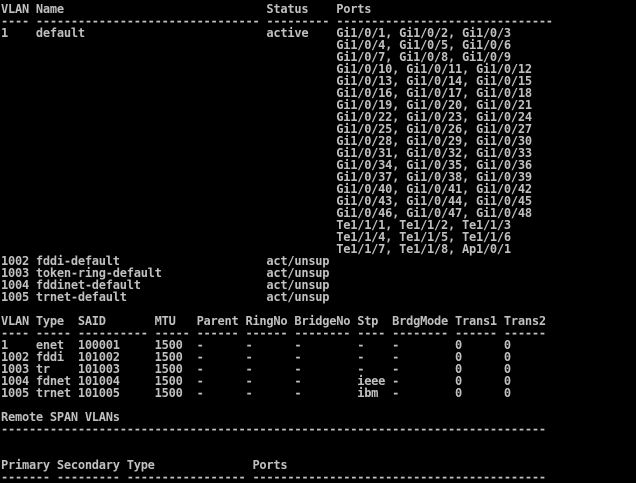 The width and height of the screenshot is (636, 483). I want to click on terminal-line: 1005 trnet-default act/unsup, so click(165, 297).